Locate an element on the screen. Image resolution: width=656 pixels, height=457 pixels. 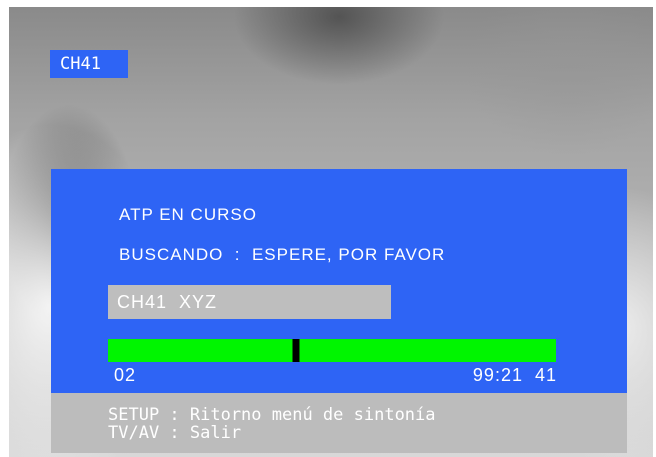
tvav-hint: TV/AV : Salir is located at coordinates (175, 433).